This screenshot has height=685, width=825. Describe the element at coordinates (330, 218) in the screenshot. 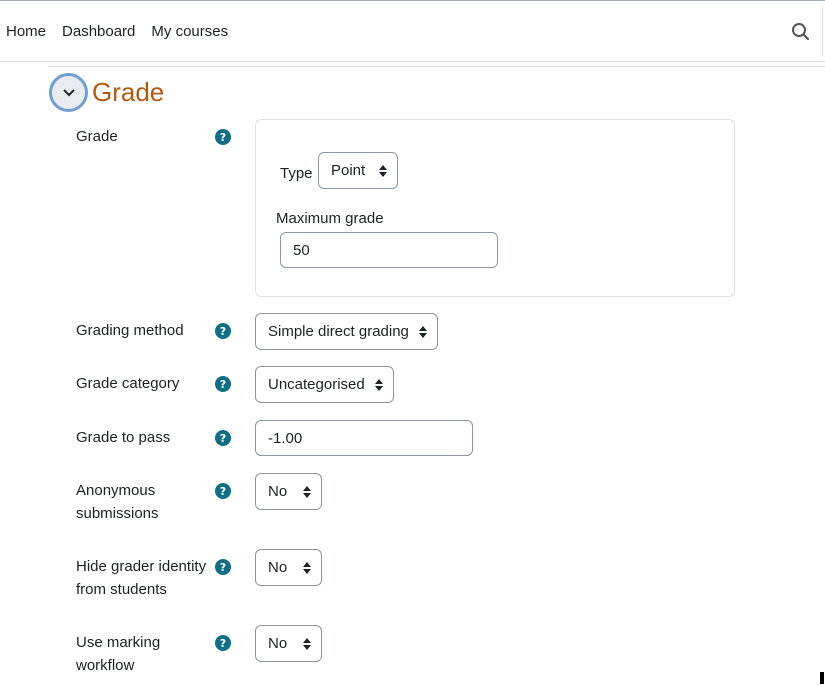

I see `maximum-grade-label: Maximum grade` at that location.